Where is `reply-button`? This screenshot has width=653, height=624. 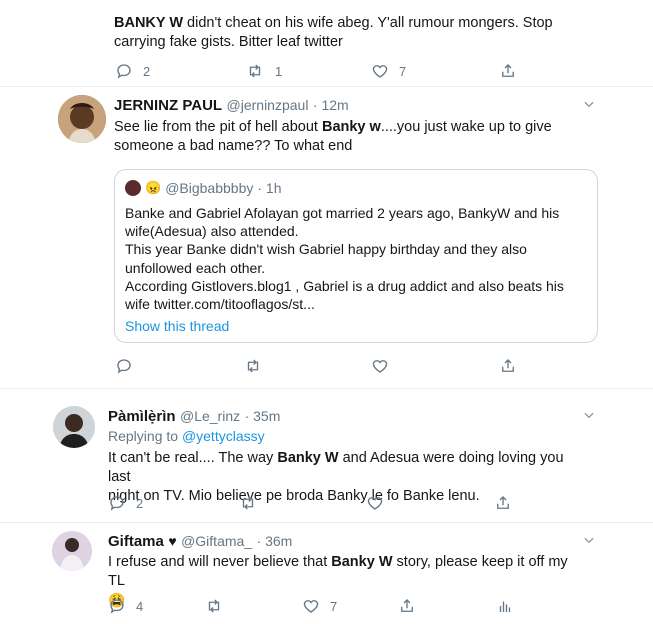 reply-button is located at coordinates (124, 366).